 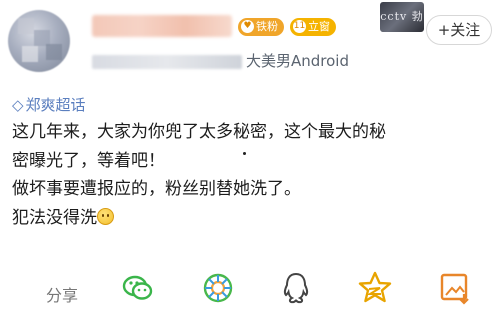 I want to click on smile-emoji-icon, so click(x=105, y=216).